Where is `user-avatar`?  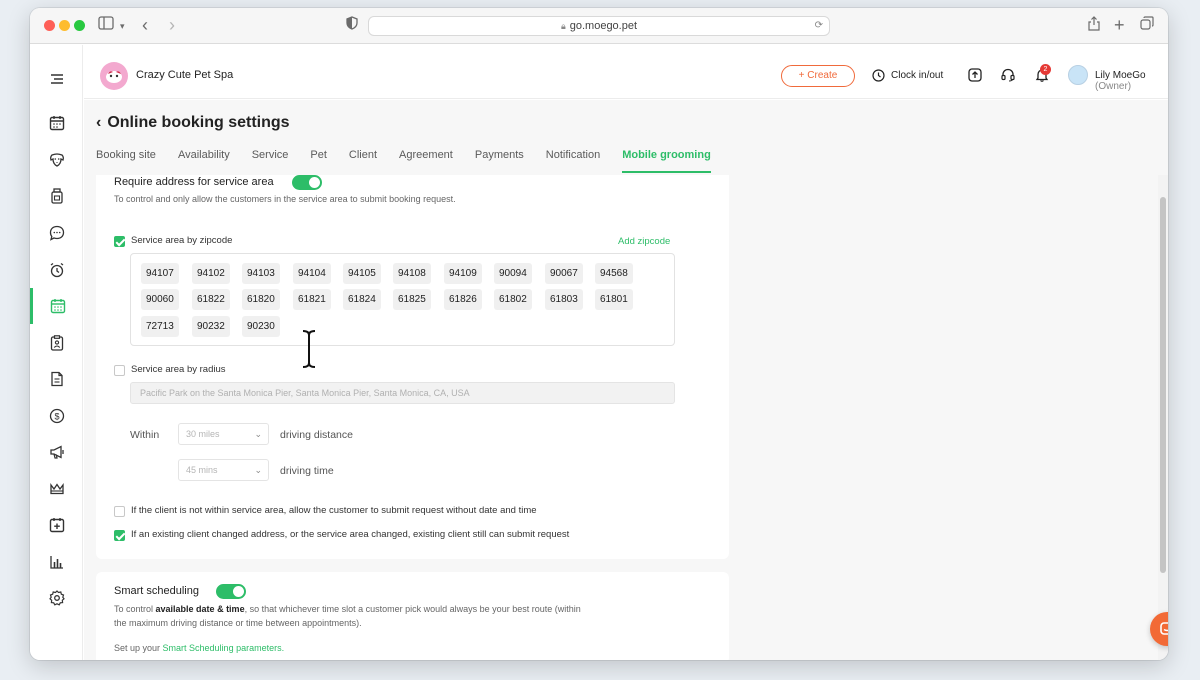 user-avatar is located at coordinates (1078, 75).